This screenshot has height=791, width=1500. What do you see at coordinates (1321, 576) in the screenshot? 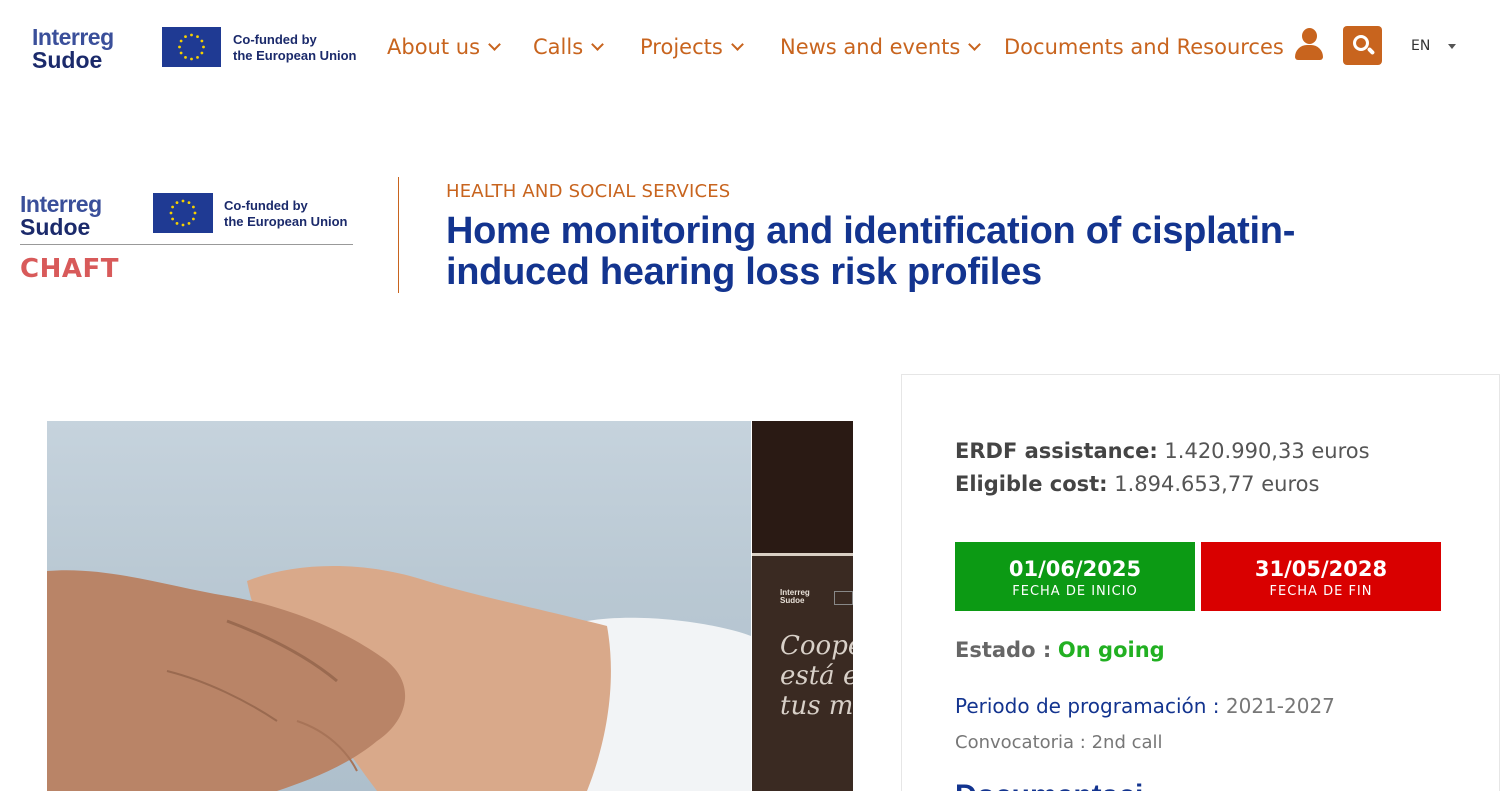
I see `end-date-badge: 31/05/2028 FECHA DE FIN` at bounding box center [1321, 576].